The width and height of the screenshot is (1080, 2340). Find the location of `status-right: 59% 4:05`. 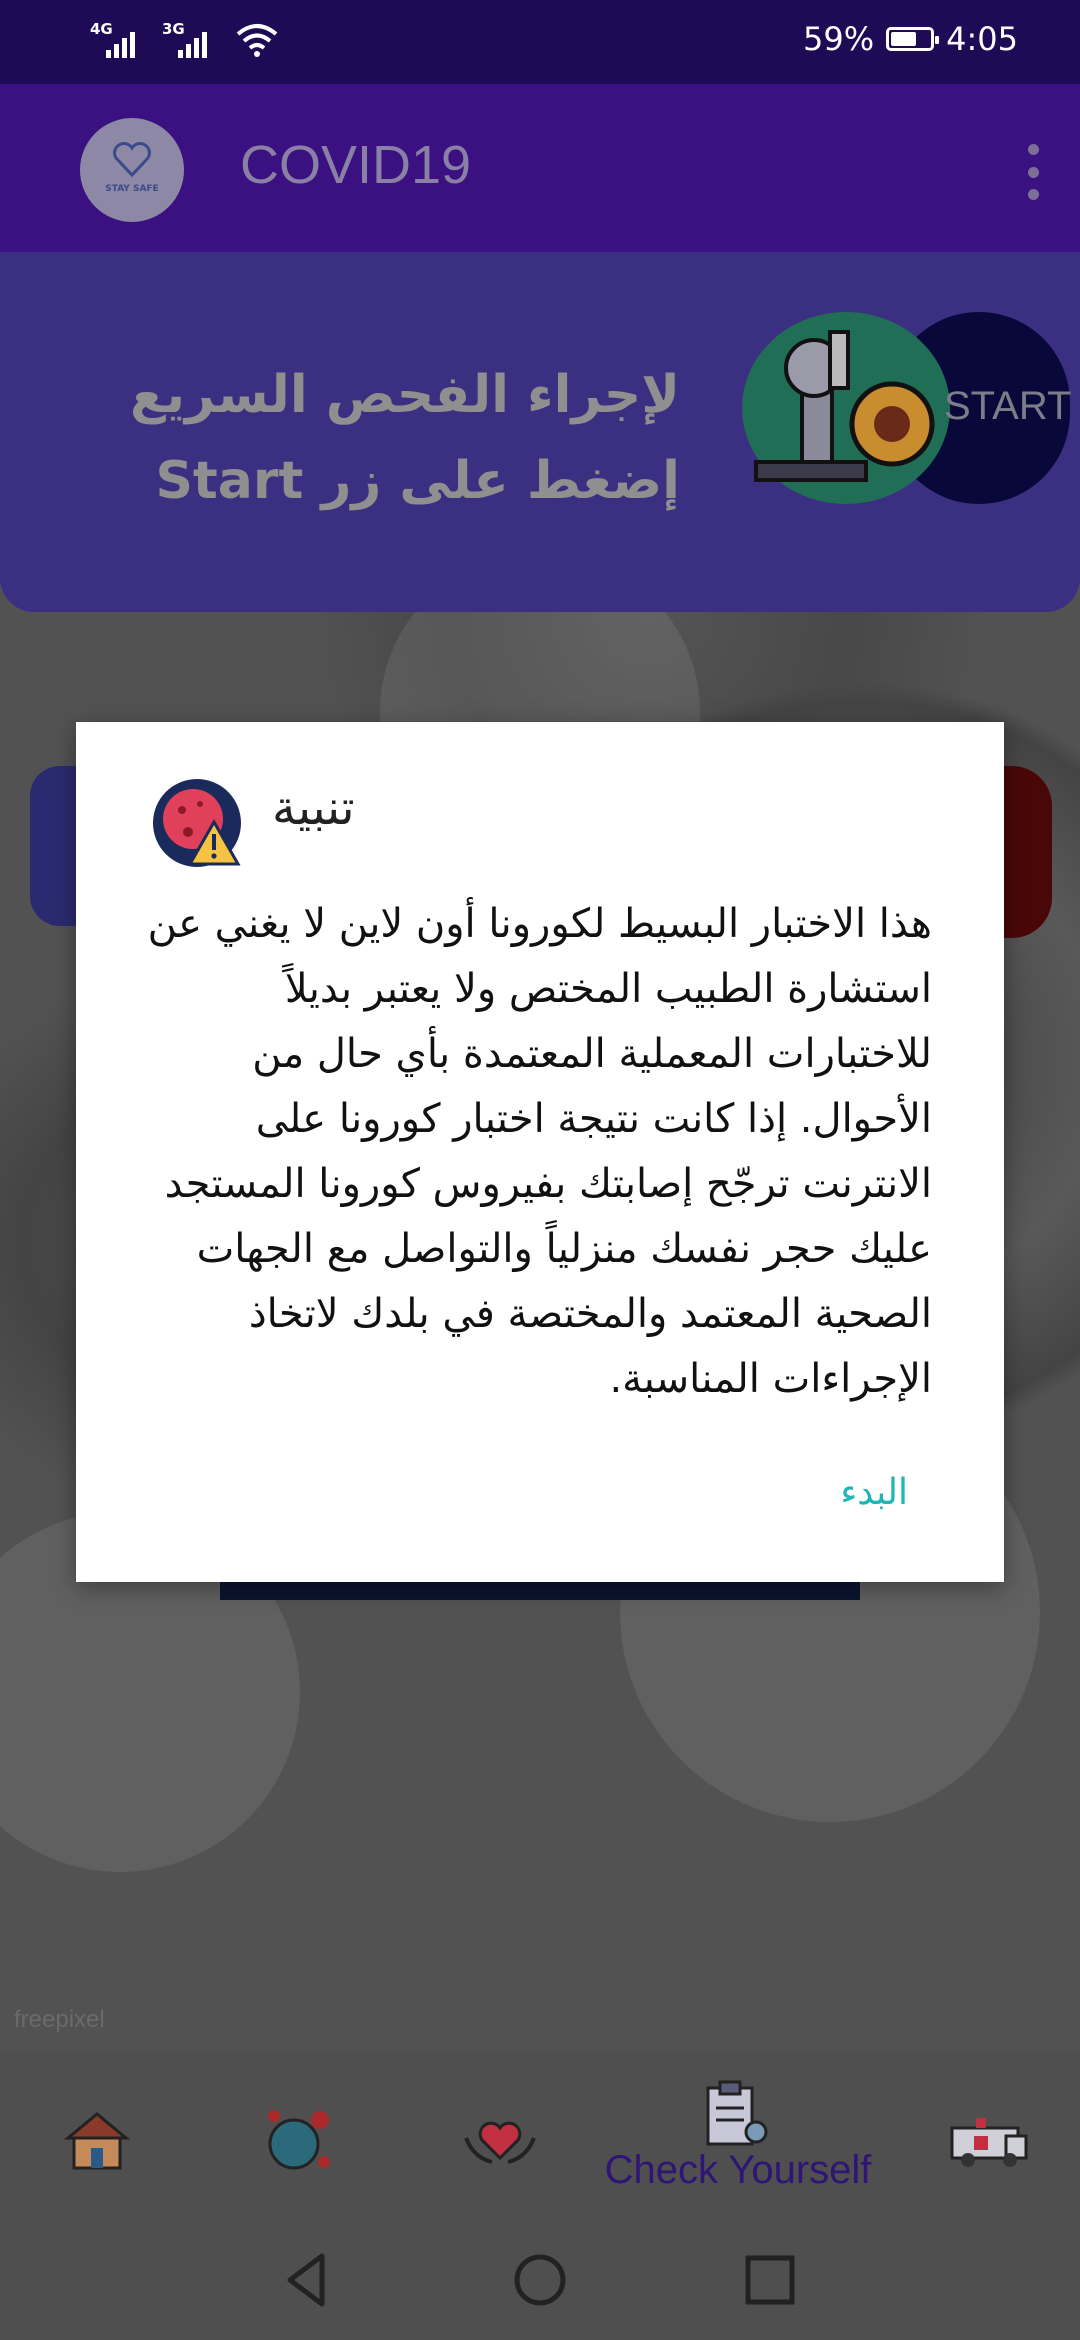

status-right: 59% 4:05 is located at coordinates (910, 39).